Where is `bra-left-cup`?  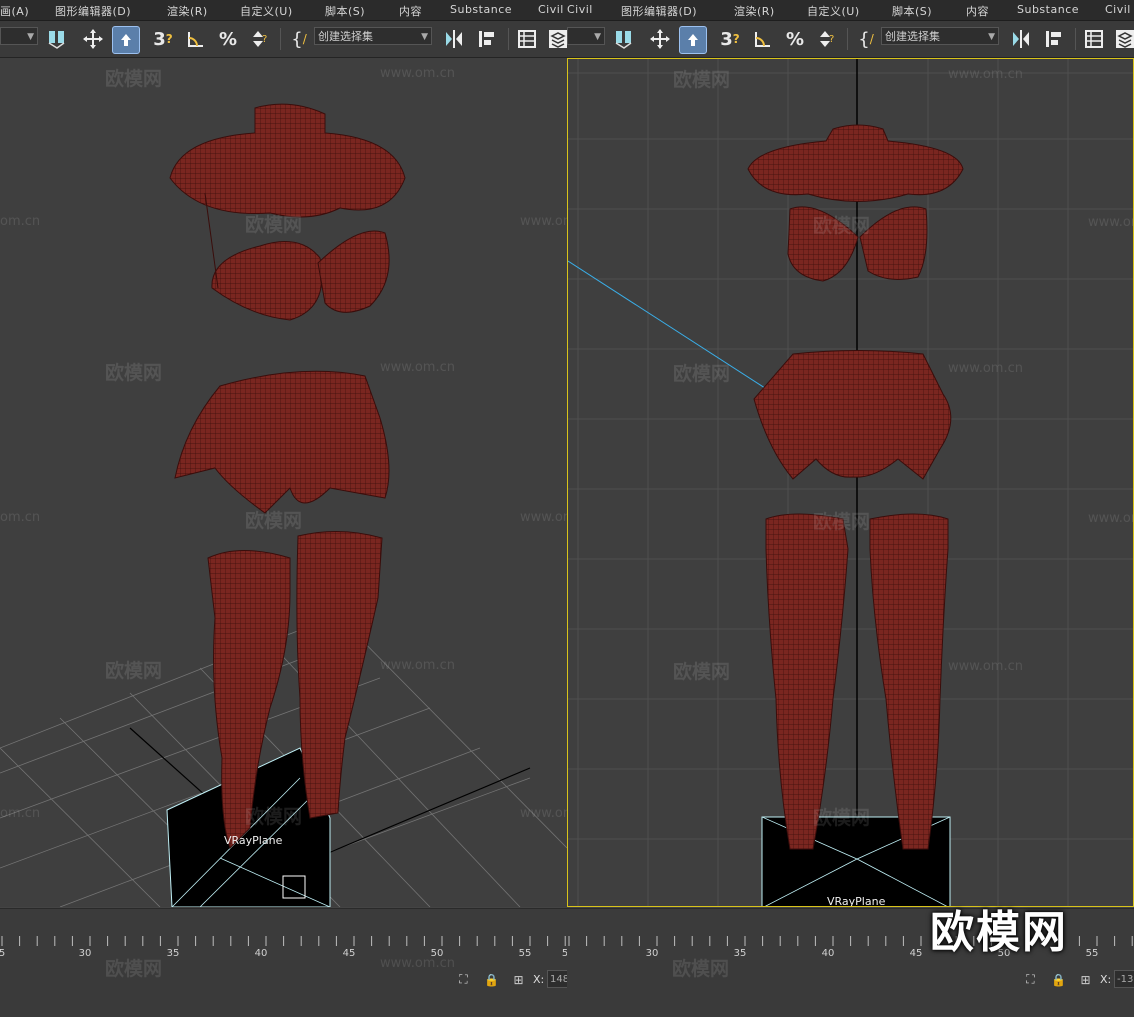 bra-left-cup is located at coordinates (823, 244).